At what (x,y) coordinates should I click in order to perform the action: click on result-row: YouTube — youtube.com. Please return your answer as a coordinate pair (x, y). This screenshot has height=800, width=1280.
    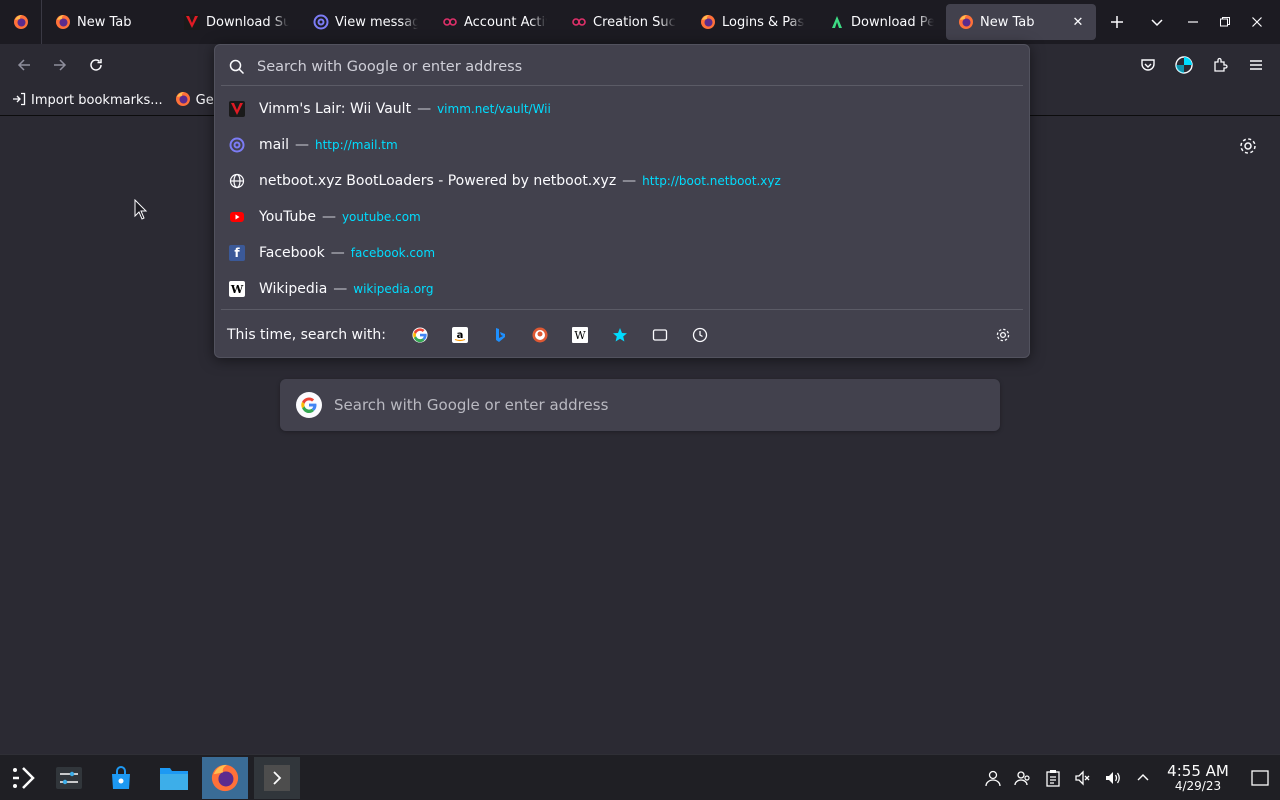
    Looking at the image, I should click on (622, 217).